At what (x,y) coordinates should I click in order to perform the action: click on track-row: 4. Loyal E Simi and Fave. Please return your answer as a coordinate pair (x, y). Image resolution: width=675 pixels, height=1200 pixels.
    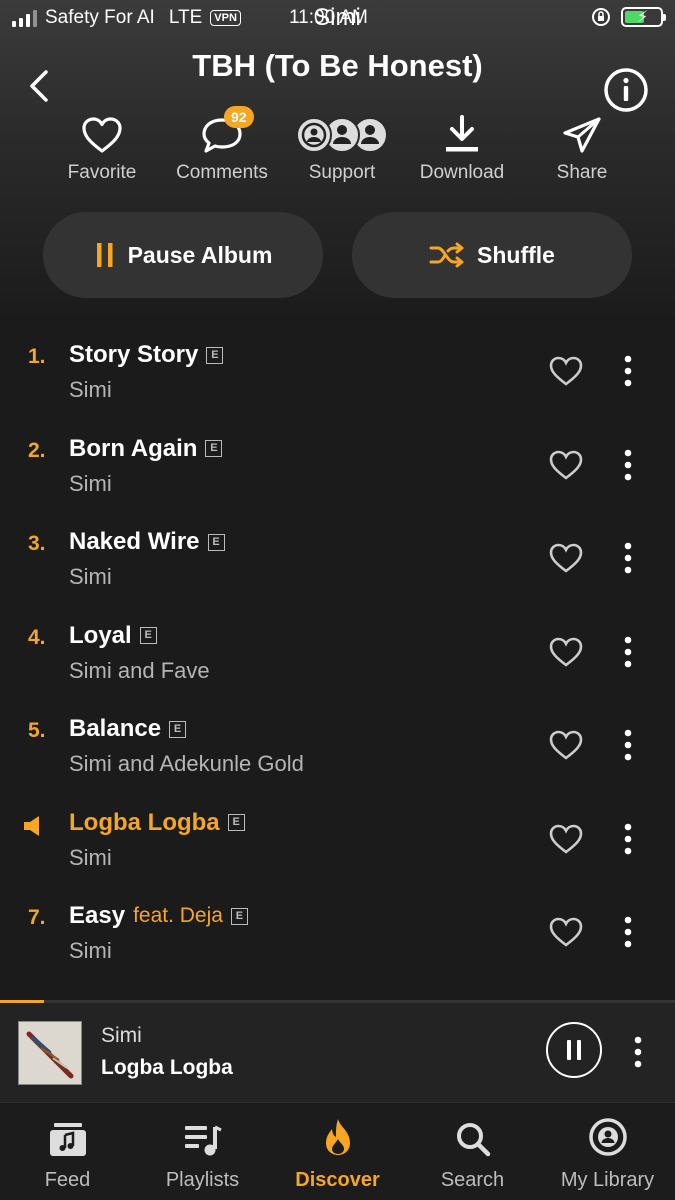
    Looking at the image, I should click on (337, 653).